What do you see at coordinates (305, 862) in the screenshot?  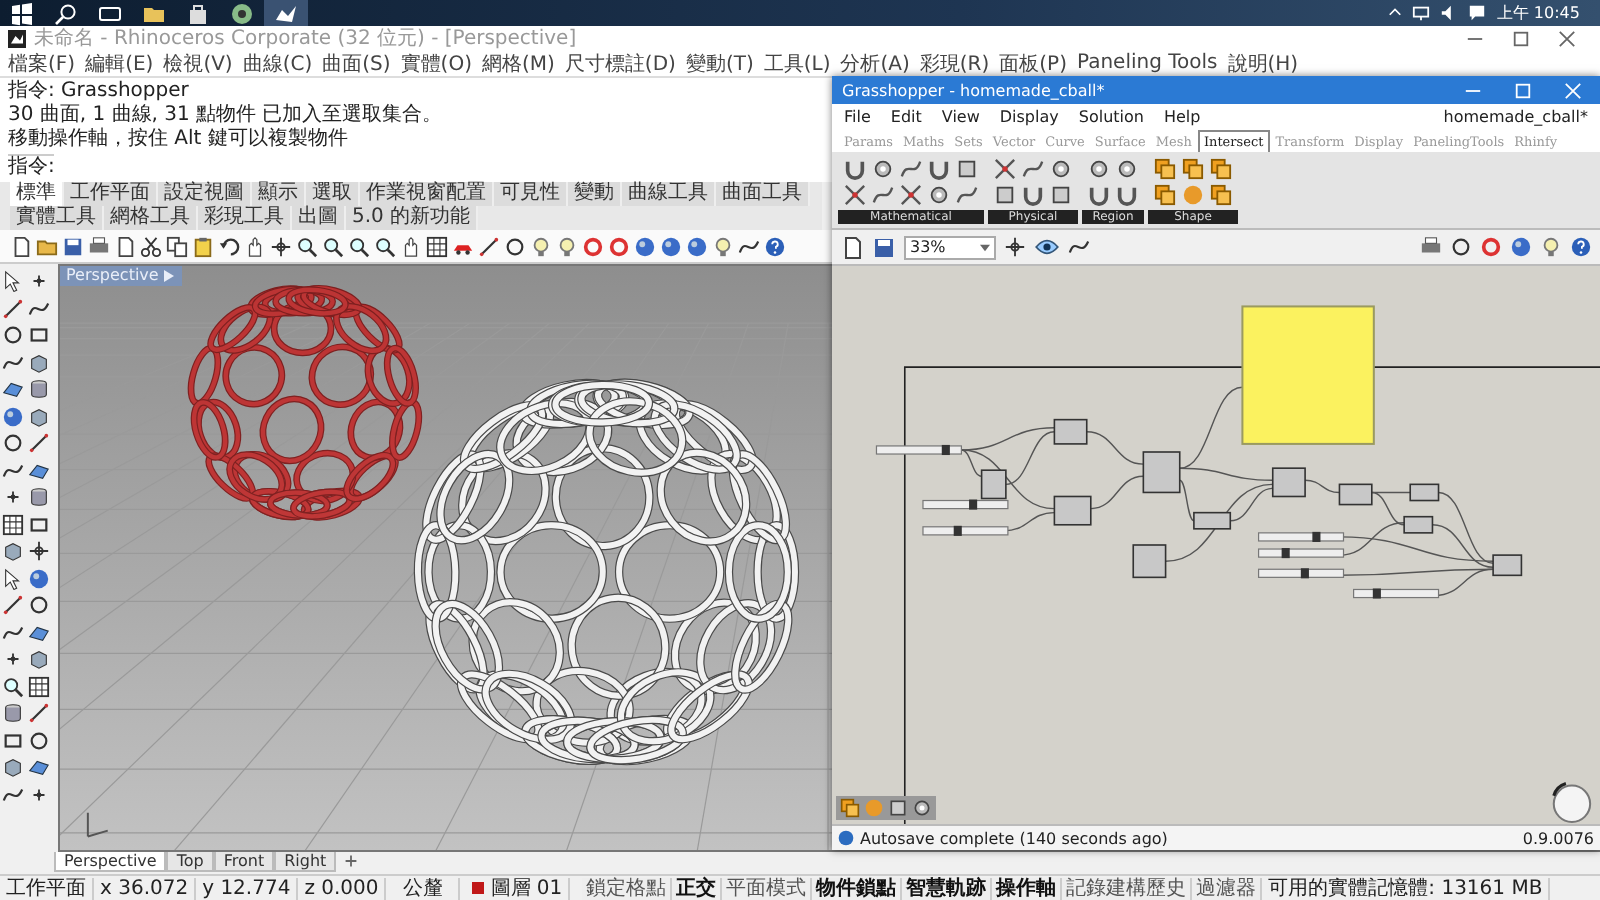 I see `viewport-tab: Right` at bounding box center [305, 862].